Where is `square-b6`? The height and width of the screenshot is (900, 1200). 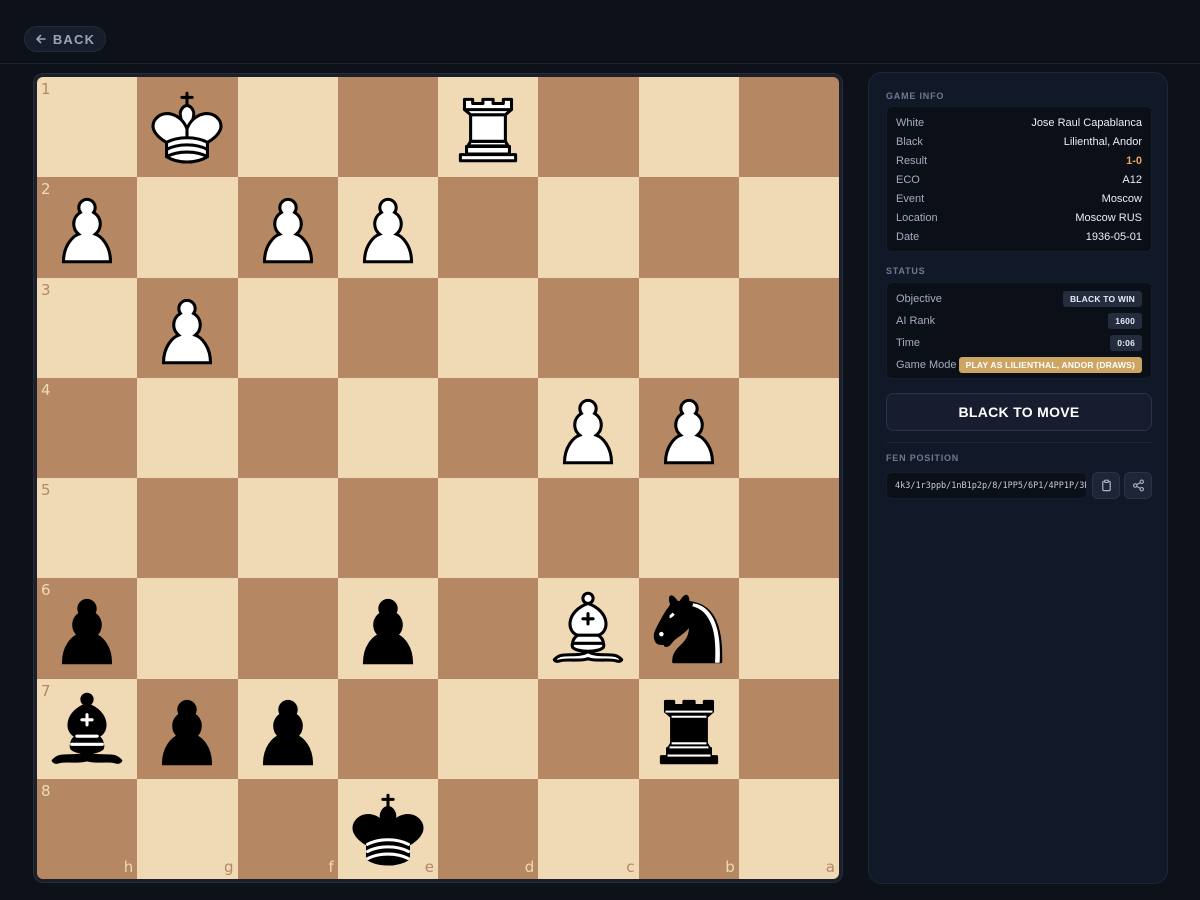 square-b6 is located at coordinates (688, 628).